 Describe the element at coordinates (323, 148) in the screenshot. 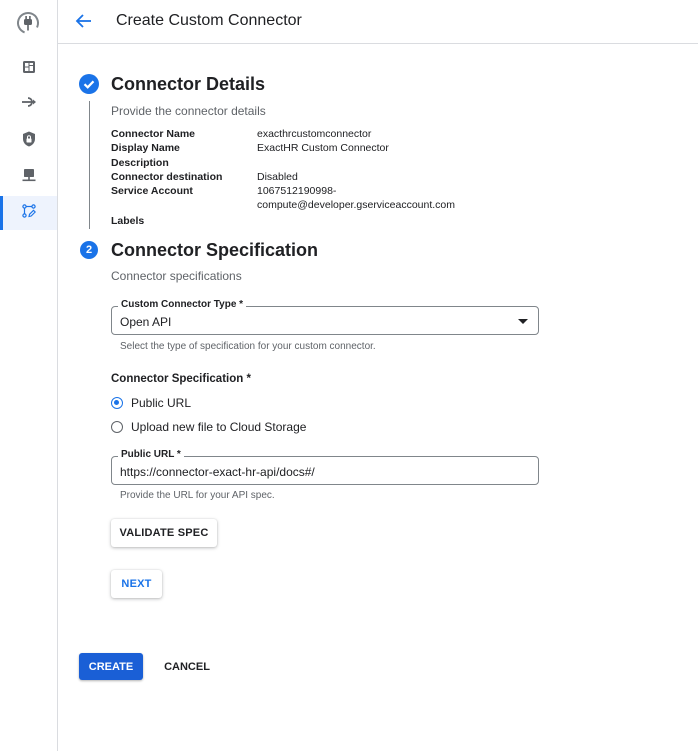

I see `detail-value: ExactHR Custom Connector` at that location.